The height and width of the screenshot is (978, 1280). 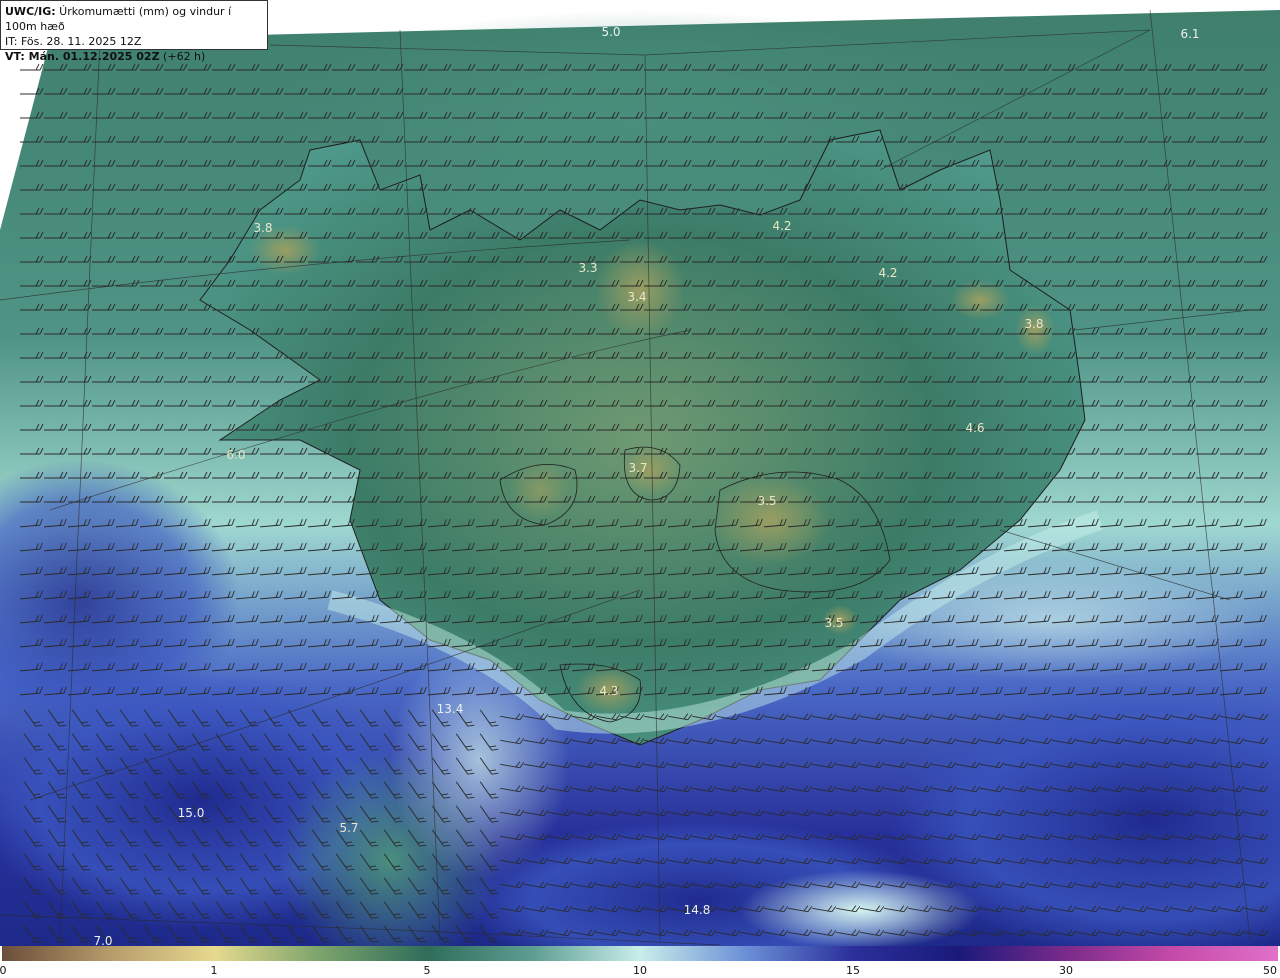 I want to click on map-label: 6.0, so click(x=236, y=455).